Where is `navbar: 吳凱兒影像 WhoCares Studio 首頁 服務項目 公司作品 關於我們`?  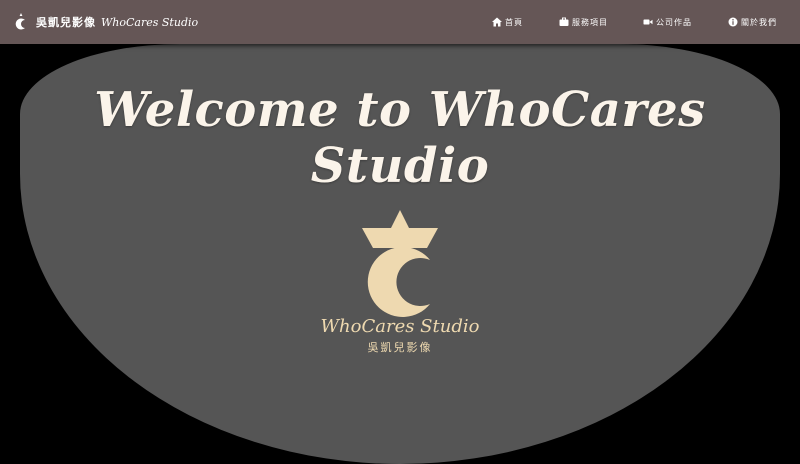 navbar: 吳凱兒影像 WhoCares Studio 首頁 服務項目 公司作品 關於我們 is located at coordinates (400, 22).